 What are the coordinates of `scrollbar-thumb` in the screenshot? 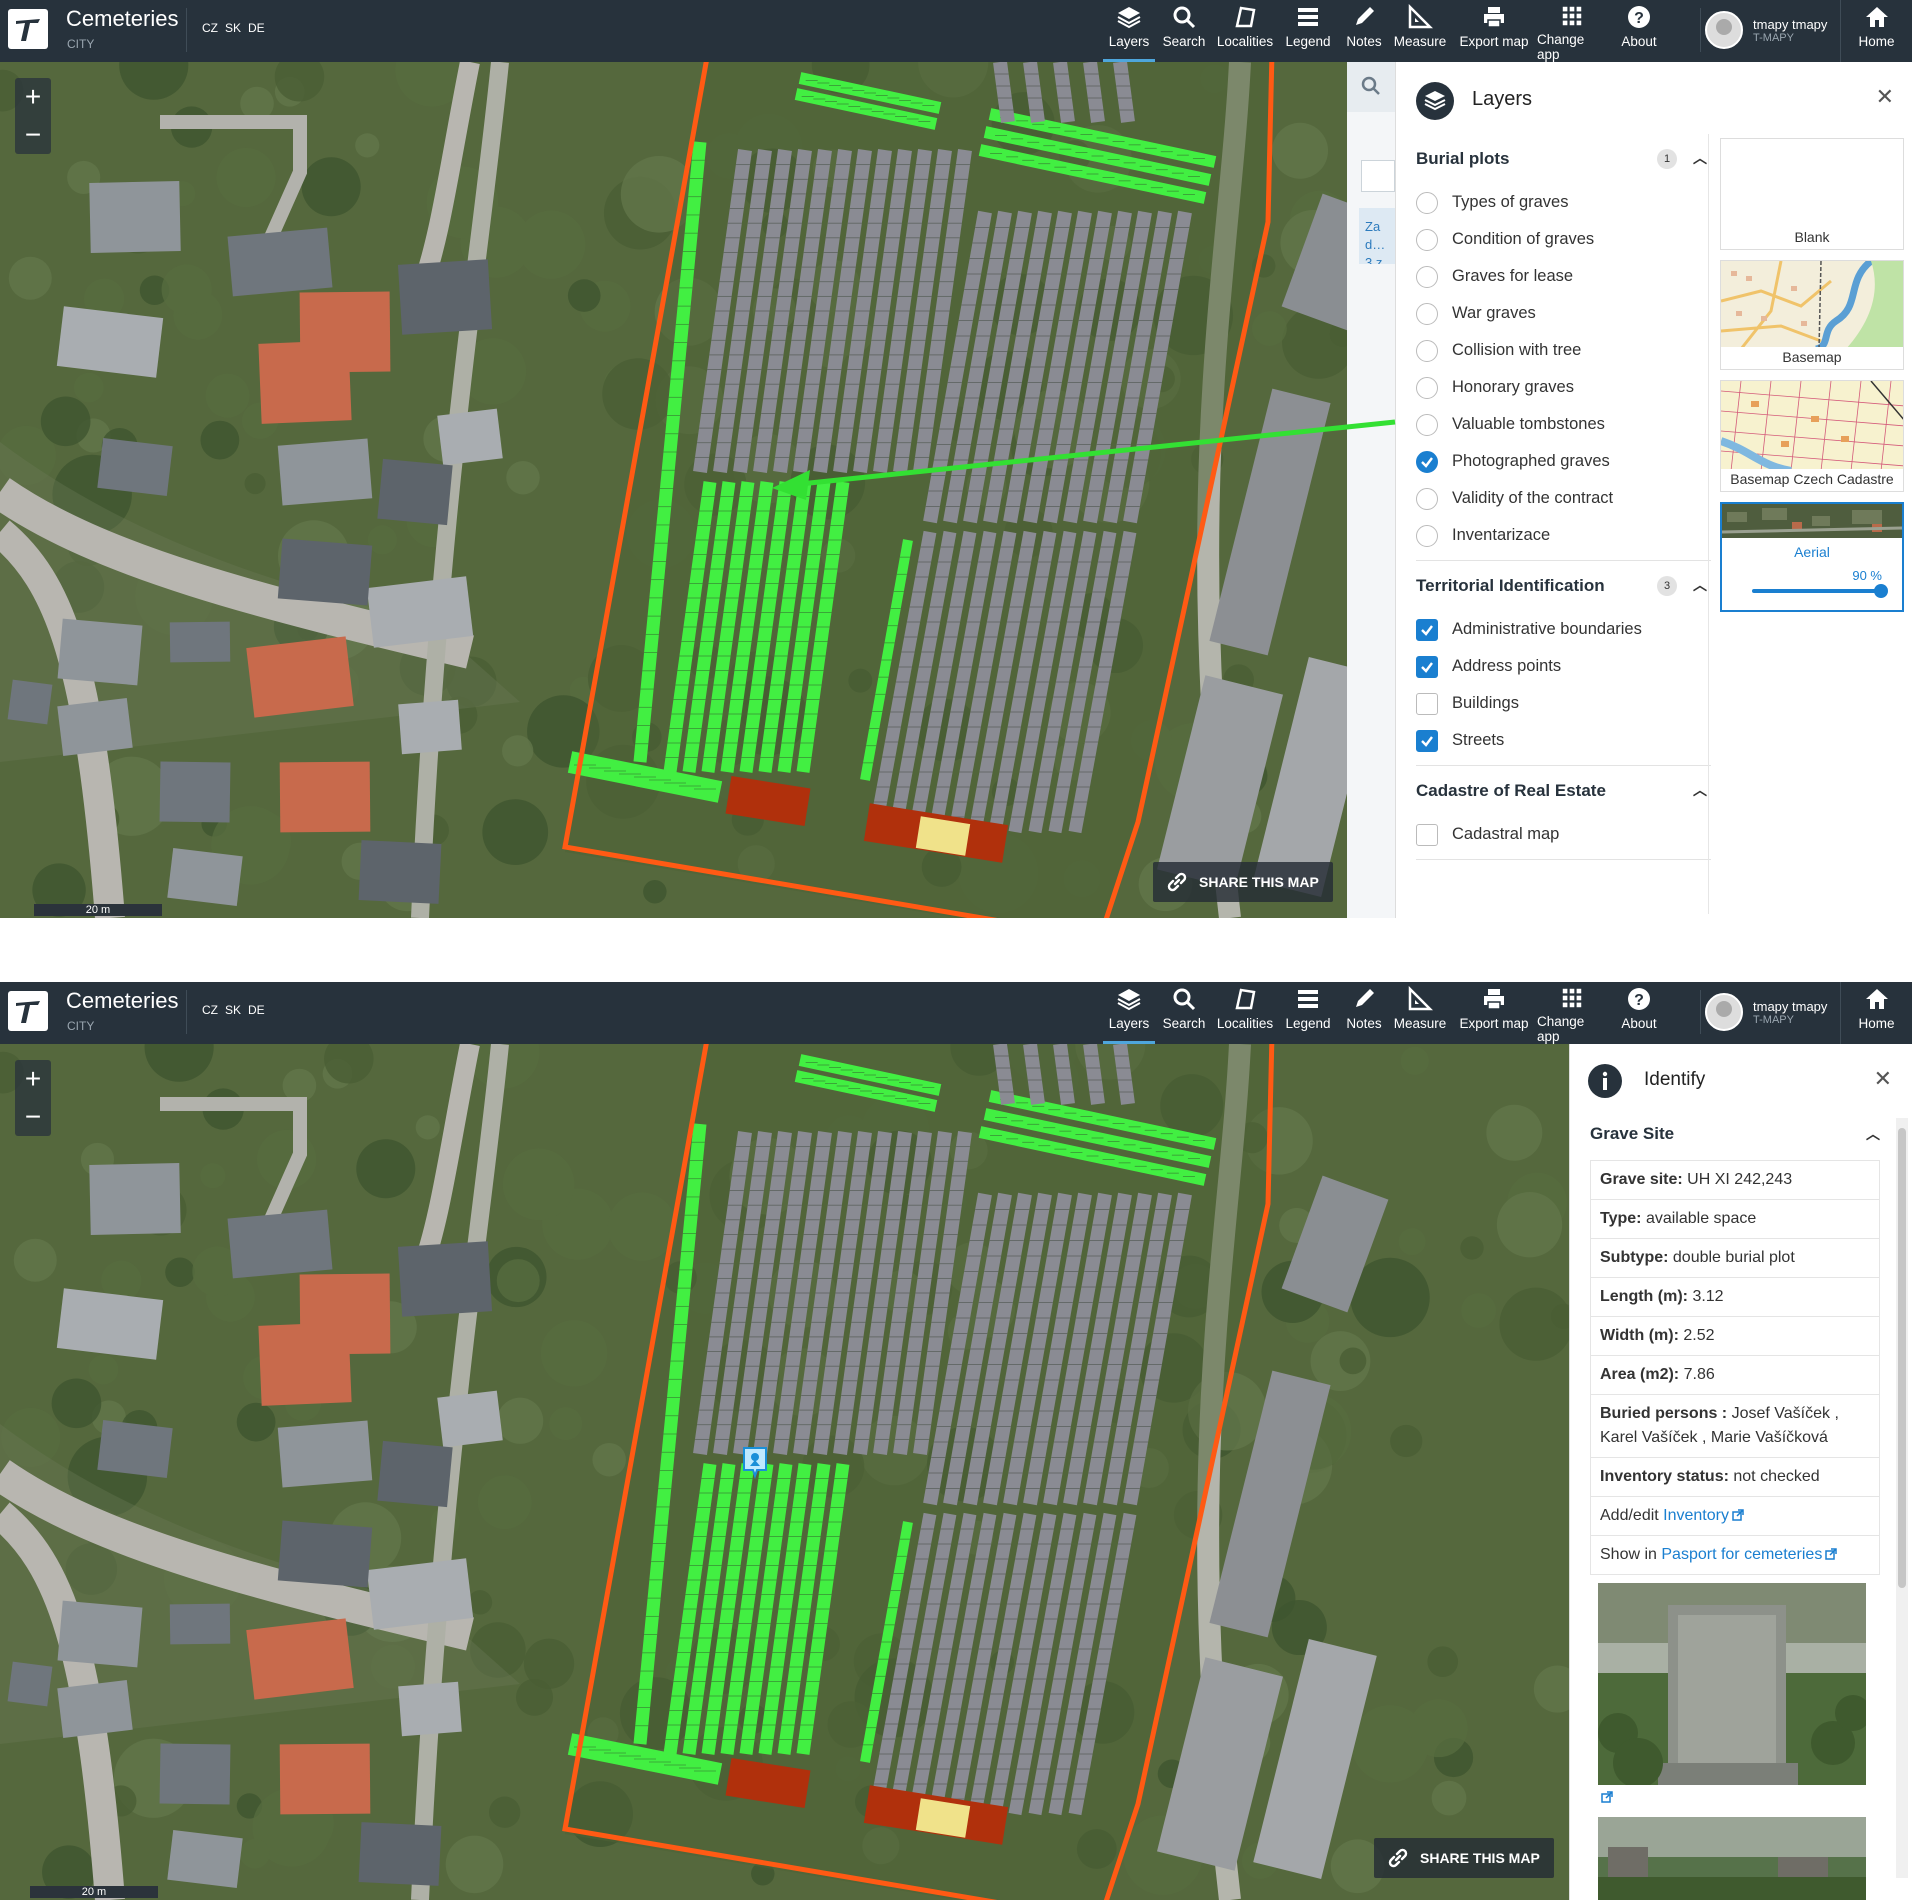 It's located at (1902, 1358).